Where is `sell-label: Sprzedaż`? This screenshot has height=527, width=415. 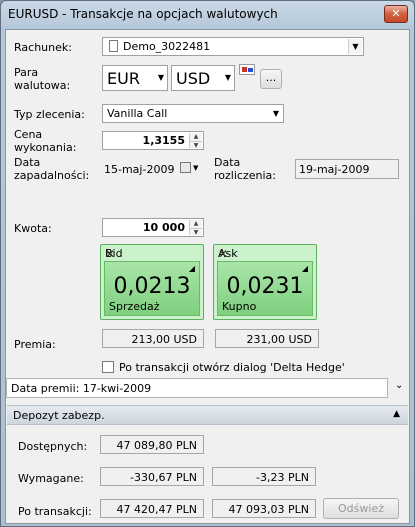
sell-label: Sprzedaż is located at coordinates (134, 306).